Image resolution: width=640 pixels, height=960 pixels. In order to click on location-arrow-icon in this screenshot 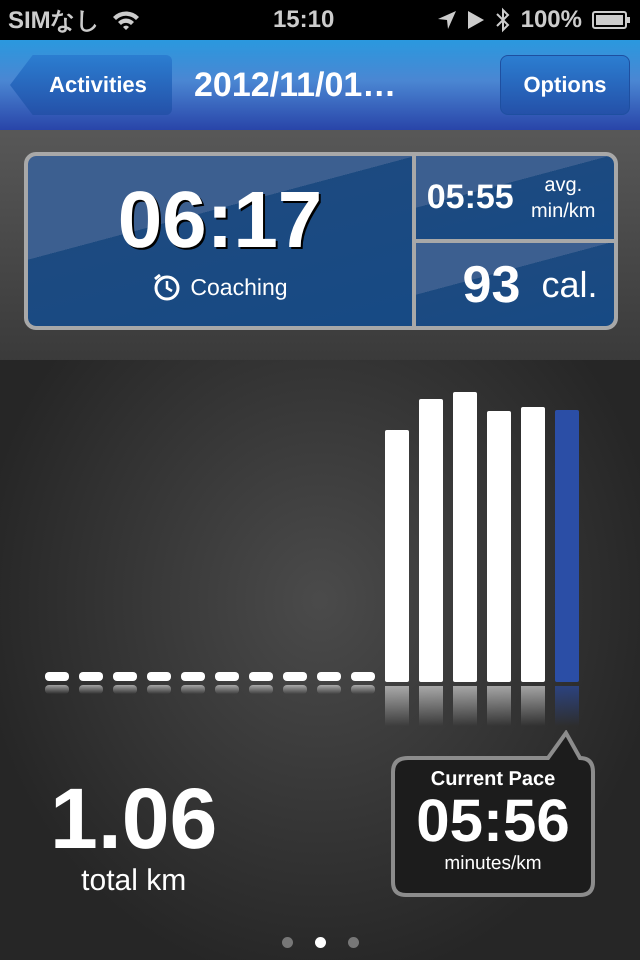, I will do `click(446, 20)`.